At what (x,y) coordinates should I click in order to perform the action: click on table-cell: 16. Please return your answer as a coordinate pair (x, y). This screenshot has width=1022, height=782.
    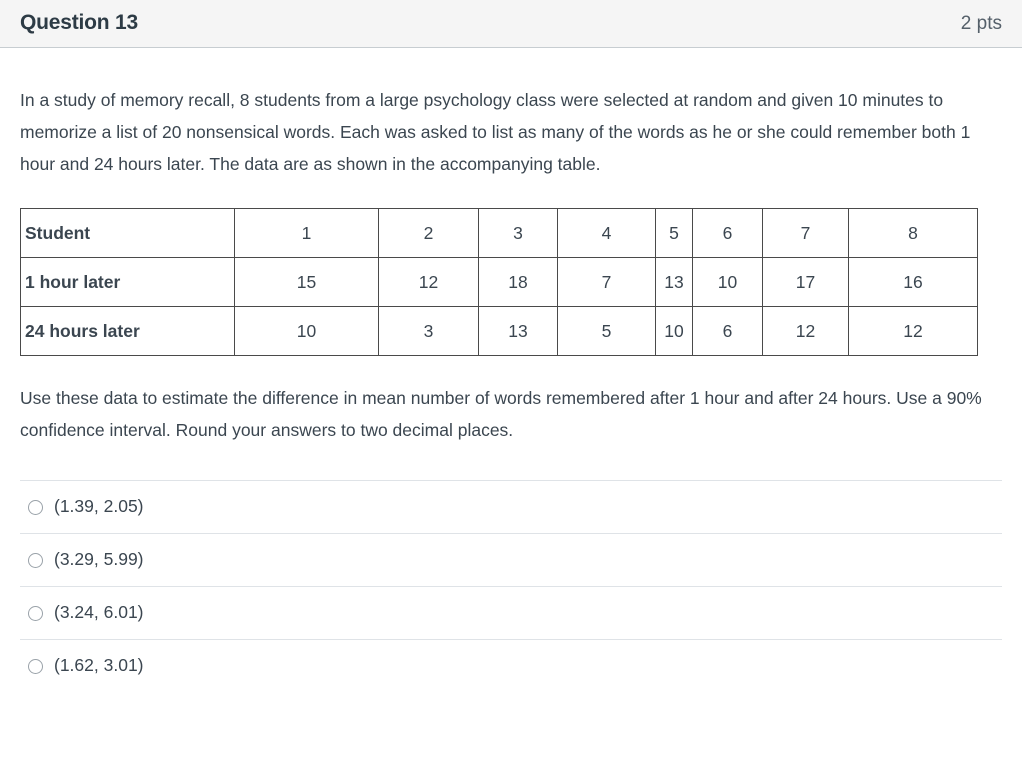
    Looking at the image, I should click on (913, 282).